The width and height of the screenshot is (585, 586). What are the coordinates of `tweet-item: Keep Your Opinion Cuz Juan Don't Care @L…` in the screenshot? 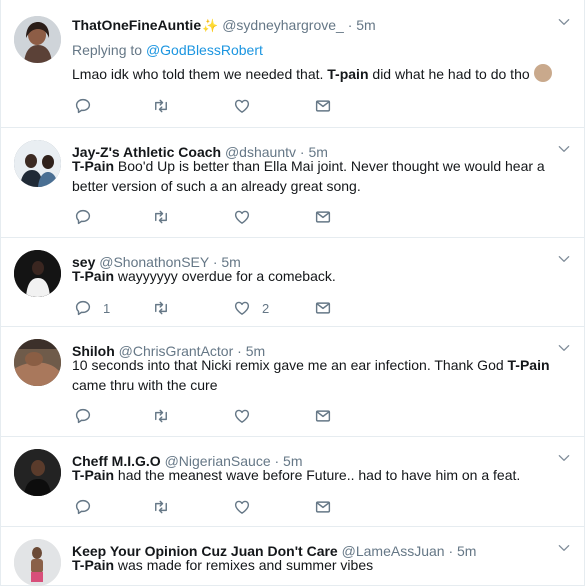 It's located at (292, 556).